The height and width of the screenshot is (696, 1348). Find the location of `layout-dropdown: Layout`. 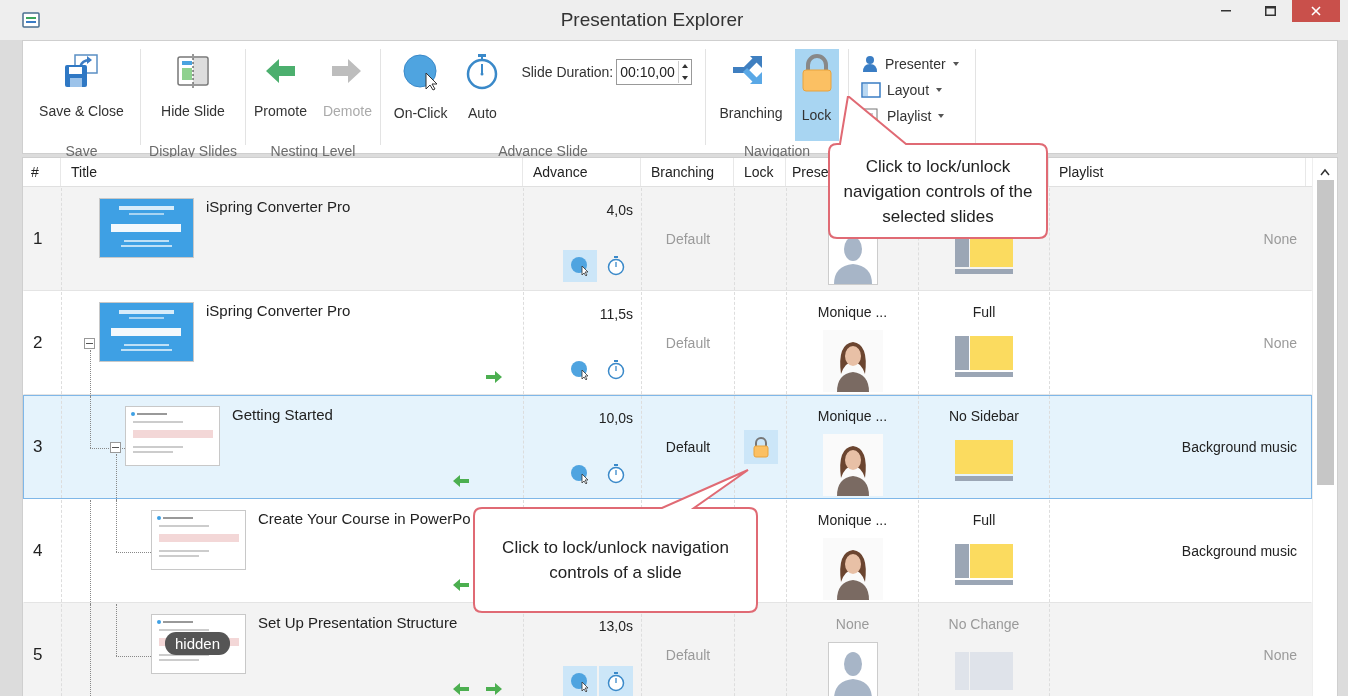

layout-dropdown: Layout is located at coordinates (910, 90).